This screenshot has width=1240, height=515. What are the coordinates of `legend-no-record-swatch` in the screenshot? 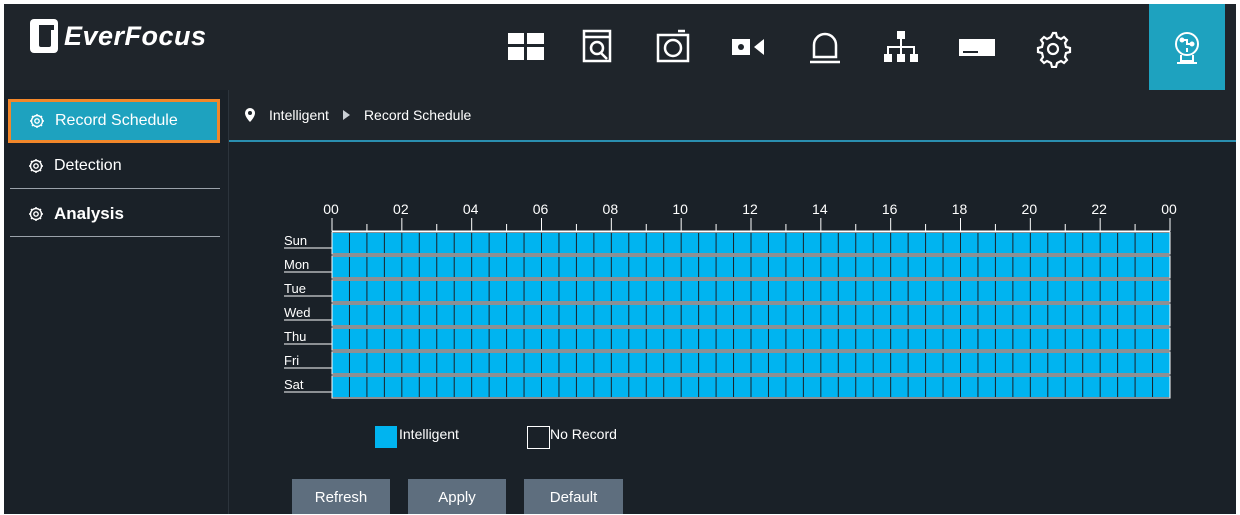 It's located at (538, 437).